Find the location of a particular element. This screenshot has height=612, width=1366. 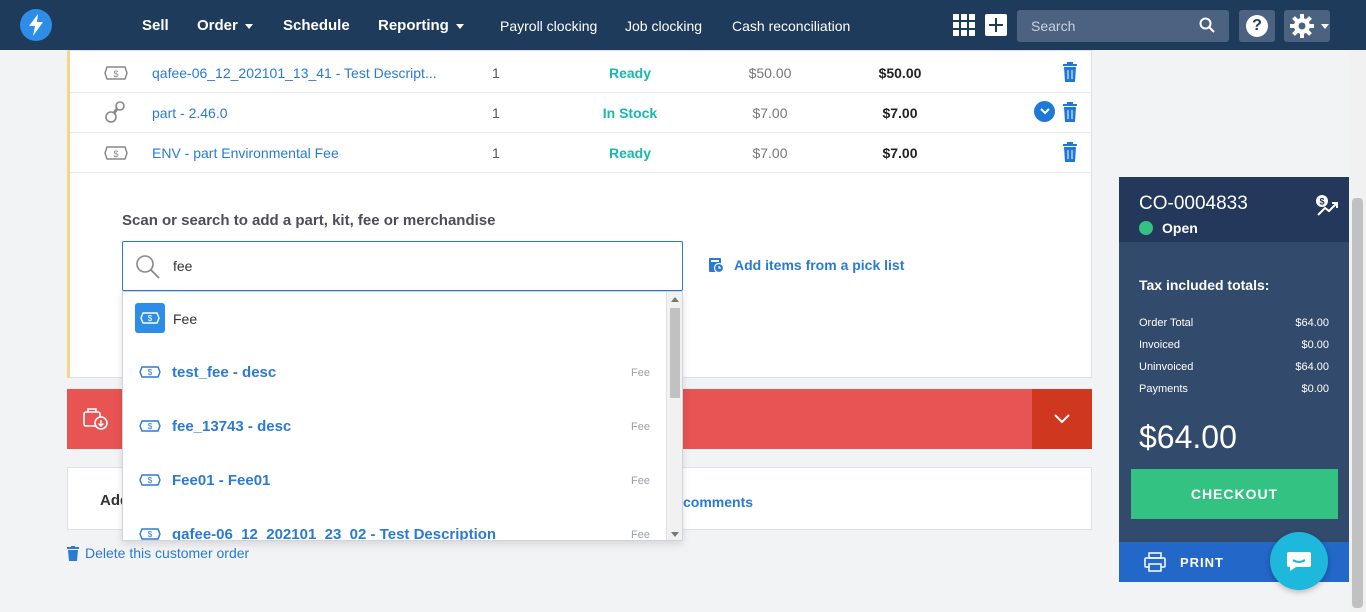

lightning-logo-icon is located at coordinates (36, 25).